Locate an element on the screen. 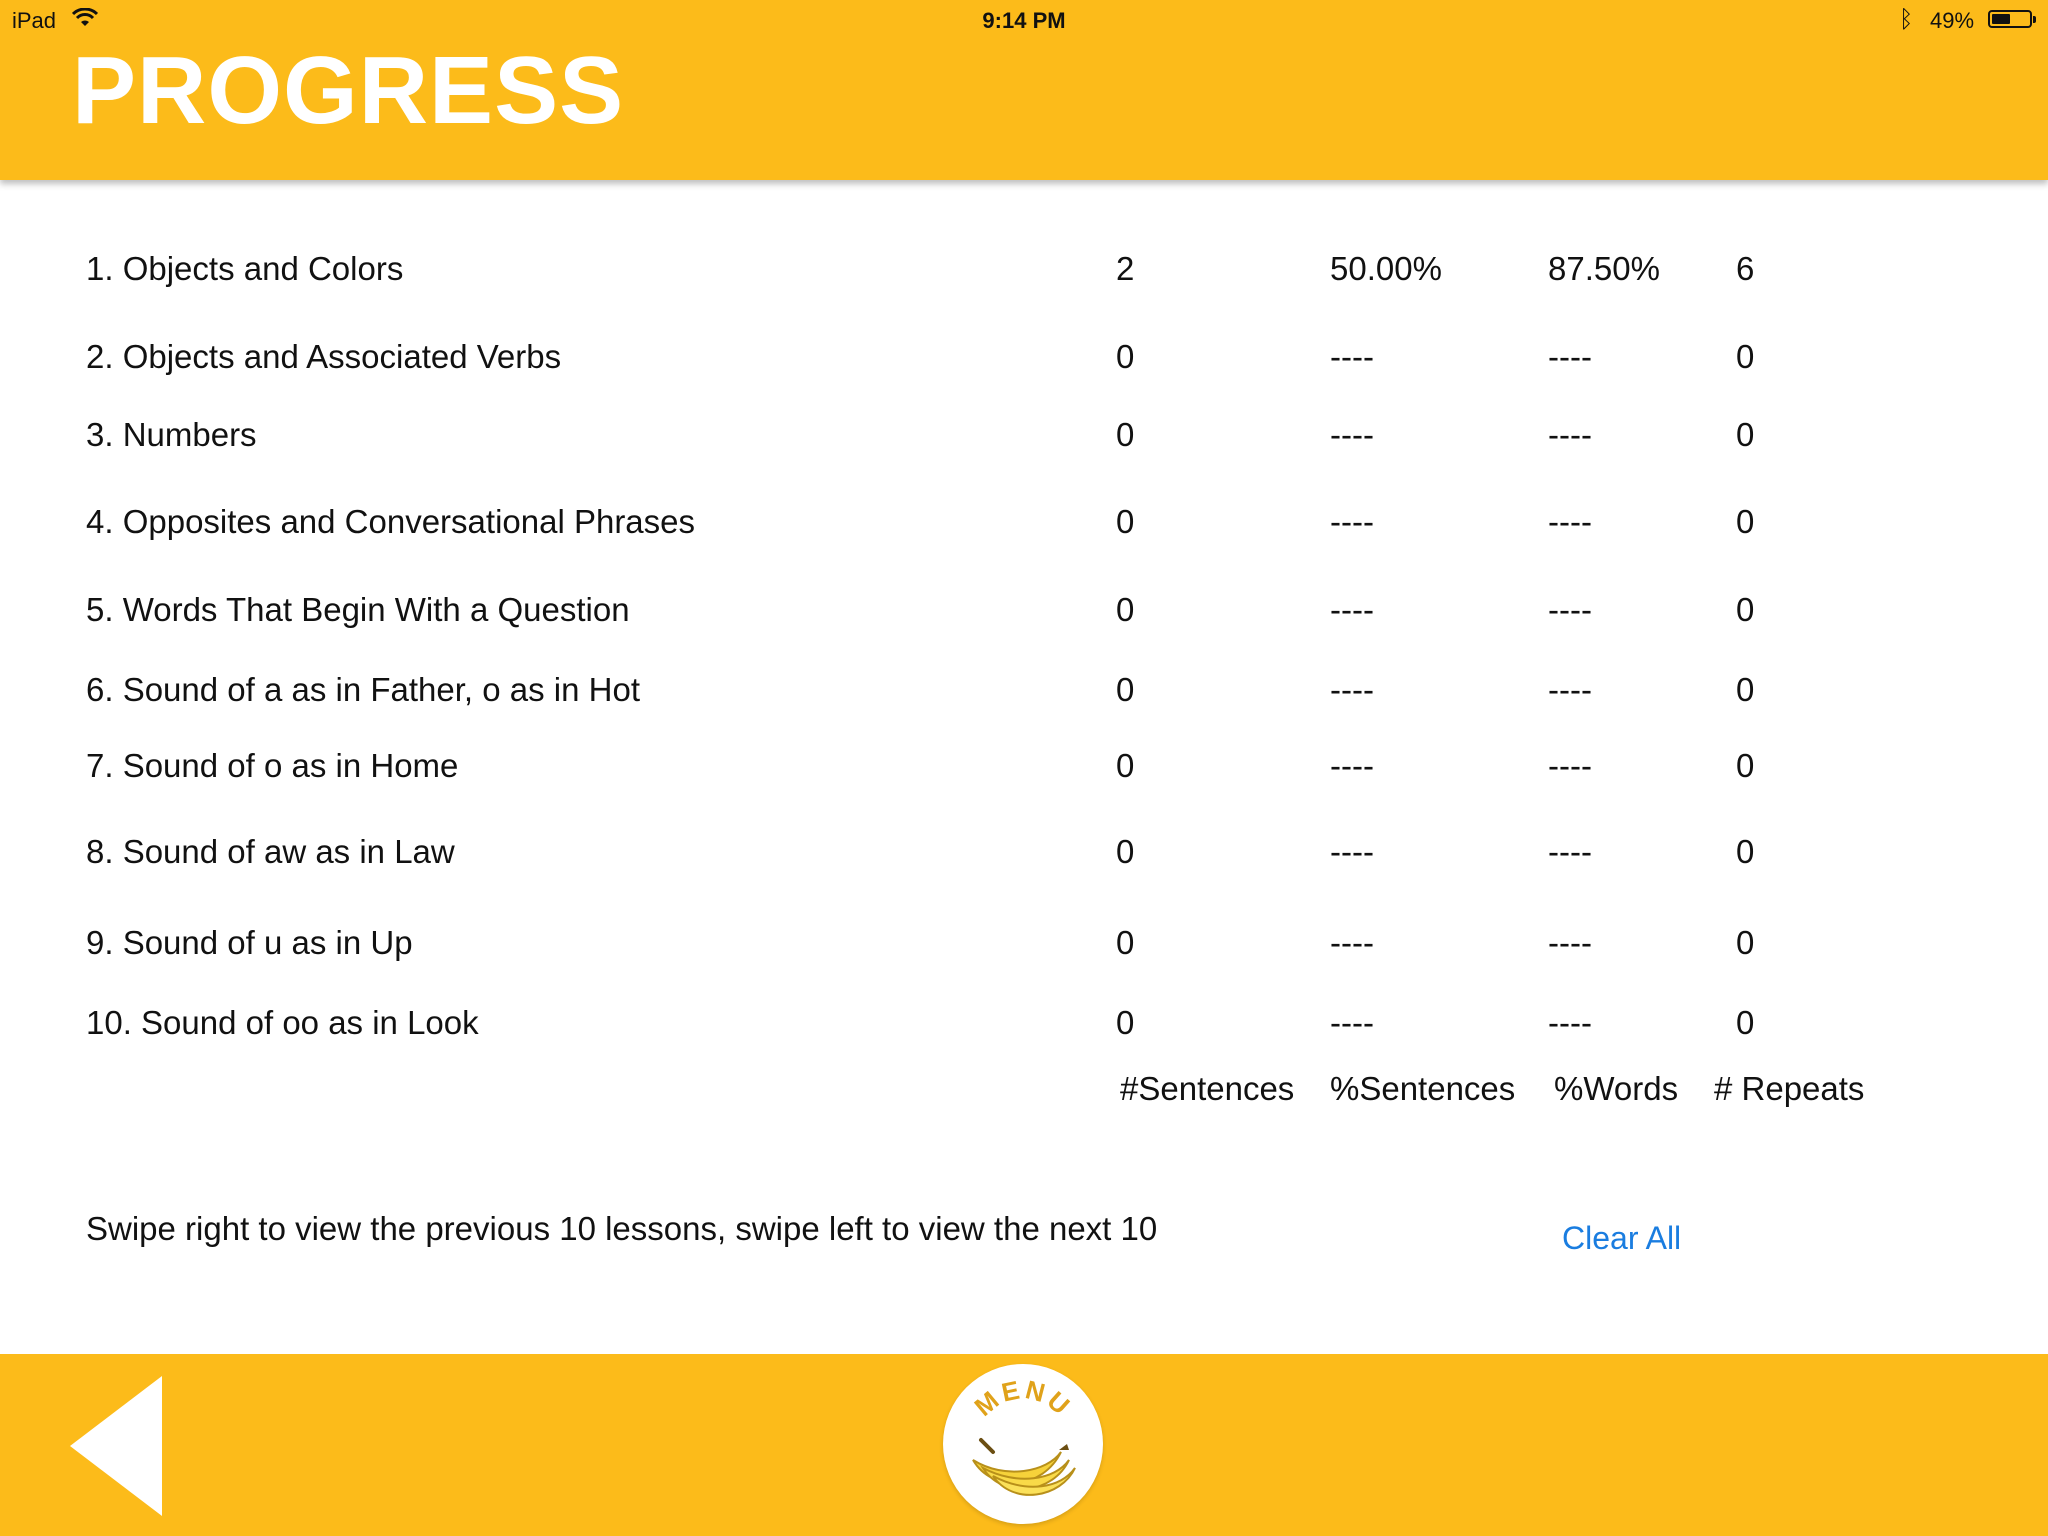  table-row: 9. Sound of u as in Up 0 ---- ---- 0 is located at coordinates (1024, 954).